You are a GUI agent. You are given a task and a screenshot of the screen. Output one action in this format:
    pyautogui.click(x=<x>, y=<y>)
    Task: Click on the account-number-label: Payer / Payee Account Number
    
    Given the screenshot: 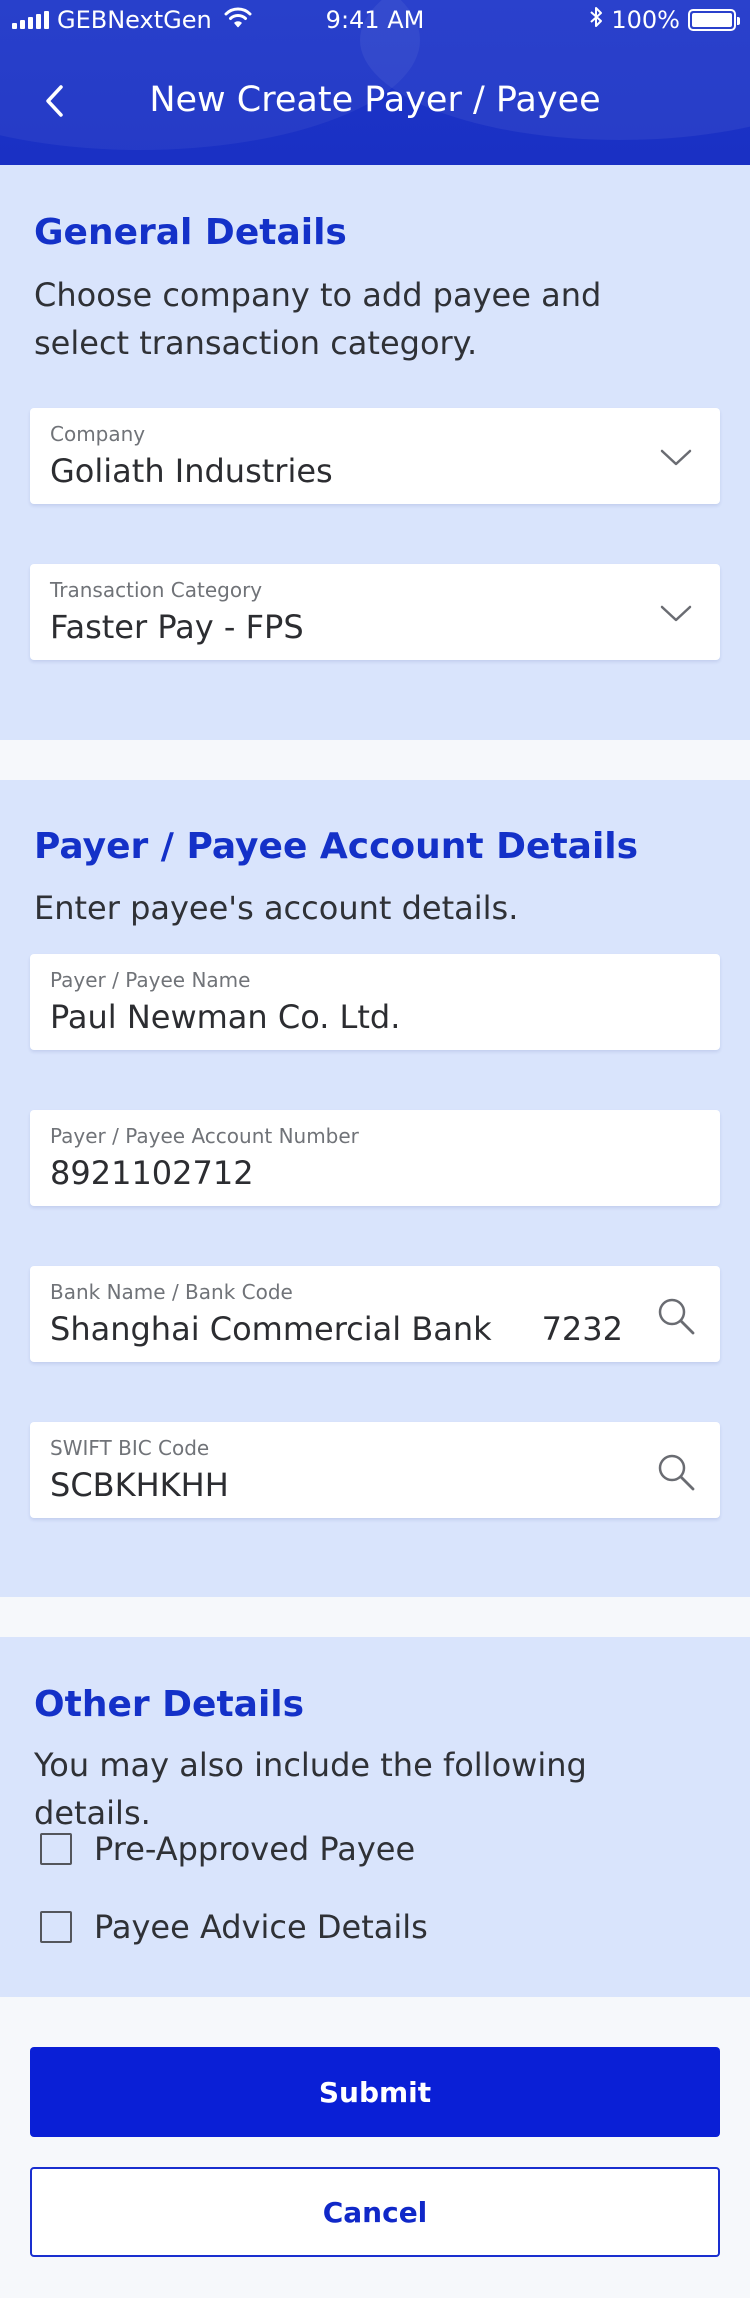 What is the action you would take?
    pyautogui.click(x=204, y=1136)
    